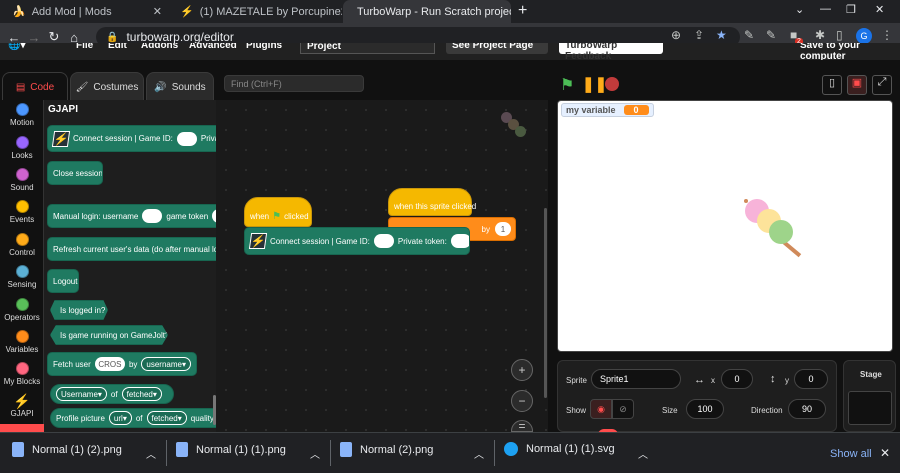 The image size is (900, 473). Describe the element at coordinates (612, 84) in the screenshot. I see `stop-icon` at that location.